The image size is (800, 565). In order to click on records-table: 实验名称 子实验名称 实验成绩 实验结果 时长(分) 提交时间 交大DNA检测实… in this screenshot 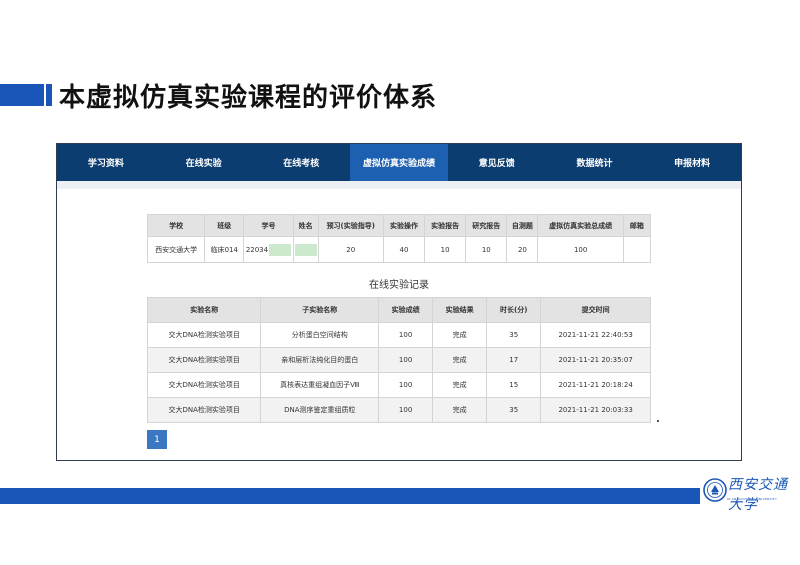, I will do `click(398, 360)`.